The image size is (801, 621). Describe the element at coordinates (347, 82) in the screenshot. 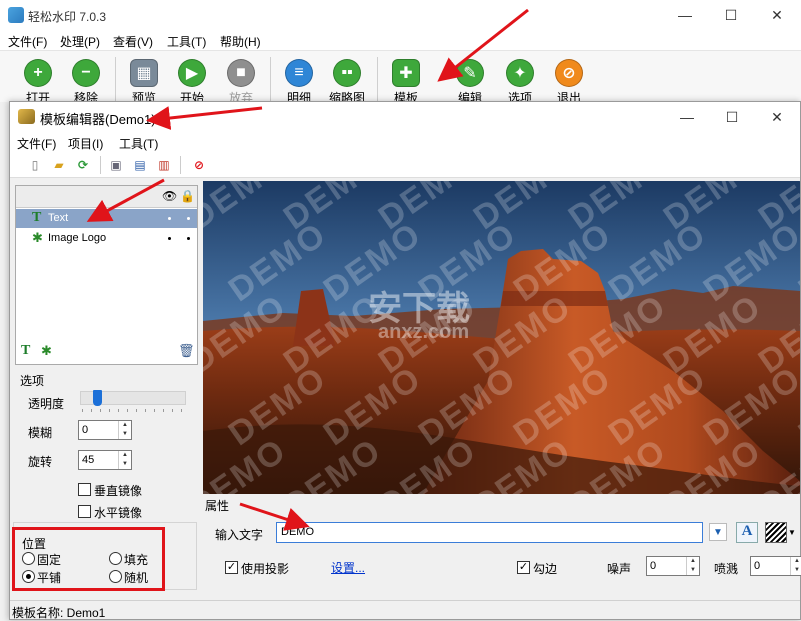

I see `thumbnails-button: ▪▪ 缩略图` at that location.